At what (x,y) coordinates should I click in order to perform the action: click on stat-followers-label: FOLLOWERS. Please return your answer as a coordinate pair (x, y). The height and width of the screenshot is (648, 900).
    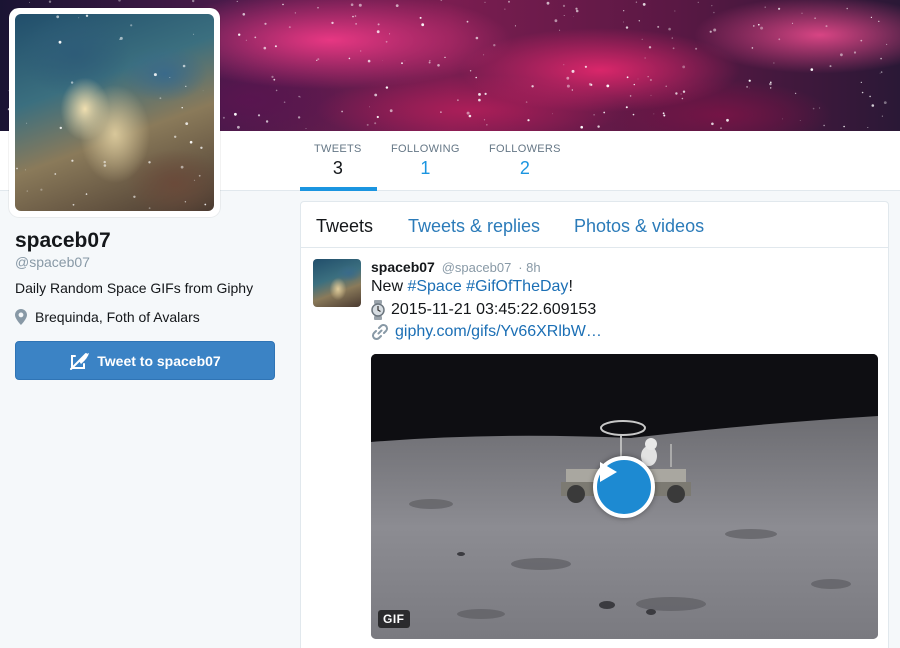
    Looking at the image, I should click on (525, 149).